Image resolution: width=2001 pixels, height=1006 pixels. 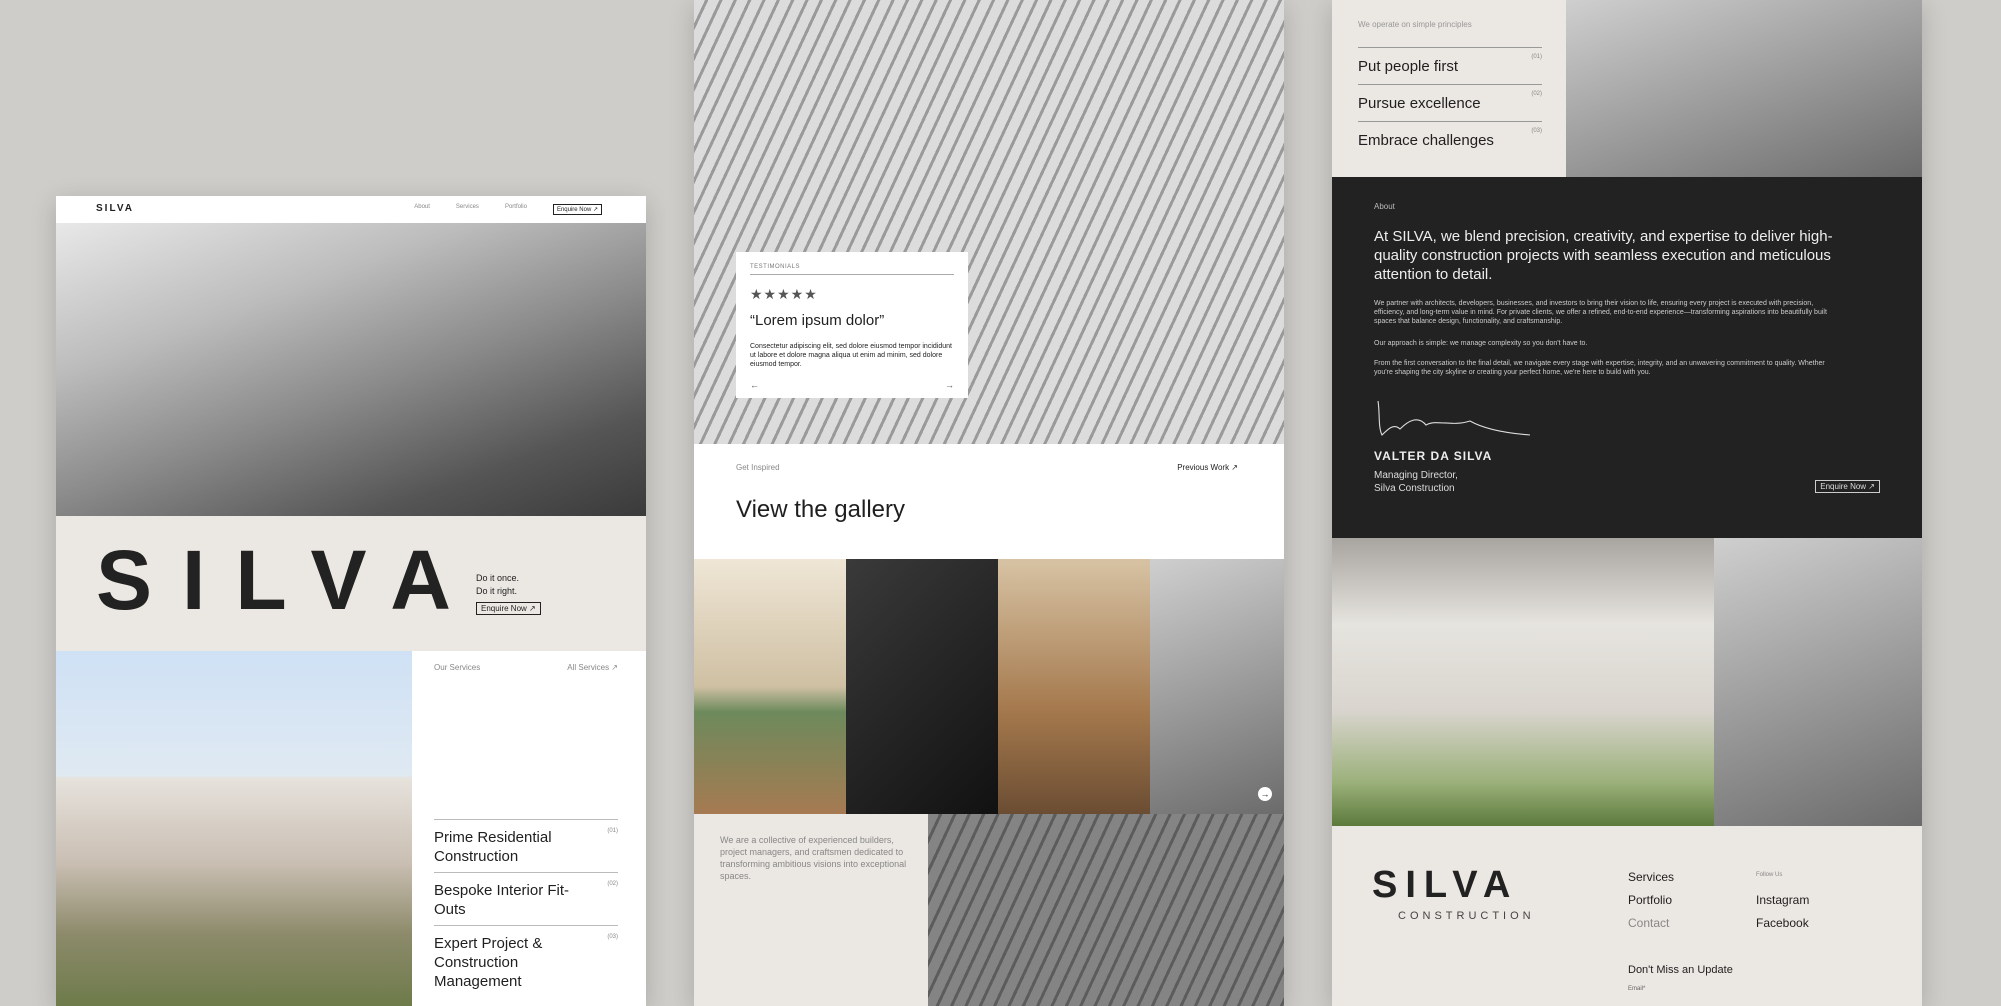 What do you see at coordinates (1265, 794) in the screenshot?
I see `gallery-next-arrow-icon: →` at bounding box center [1265, 794].